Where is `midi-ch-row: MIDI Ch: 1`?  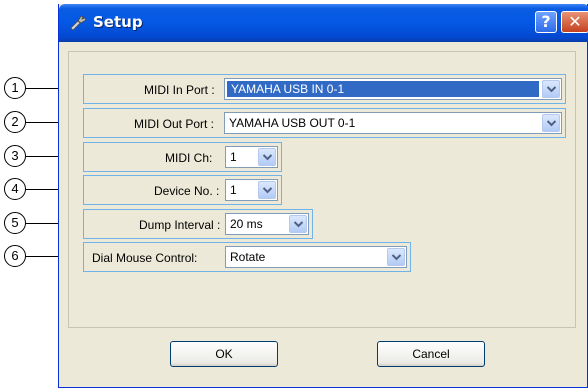
midi-ch-row: MIDI Ch: 1 is located at coordinates (182, 157).